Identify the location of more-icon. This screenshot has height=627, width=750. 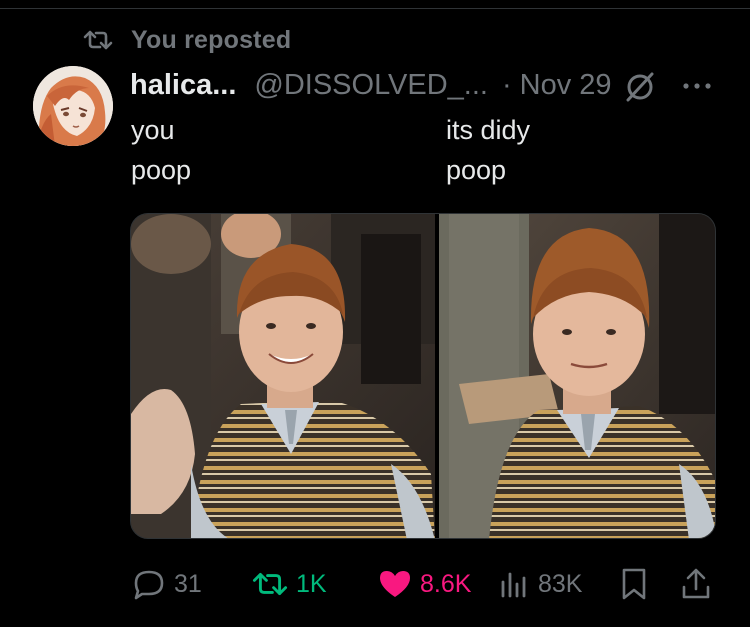
(697, 86).